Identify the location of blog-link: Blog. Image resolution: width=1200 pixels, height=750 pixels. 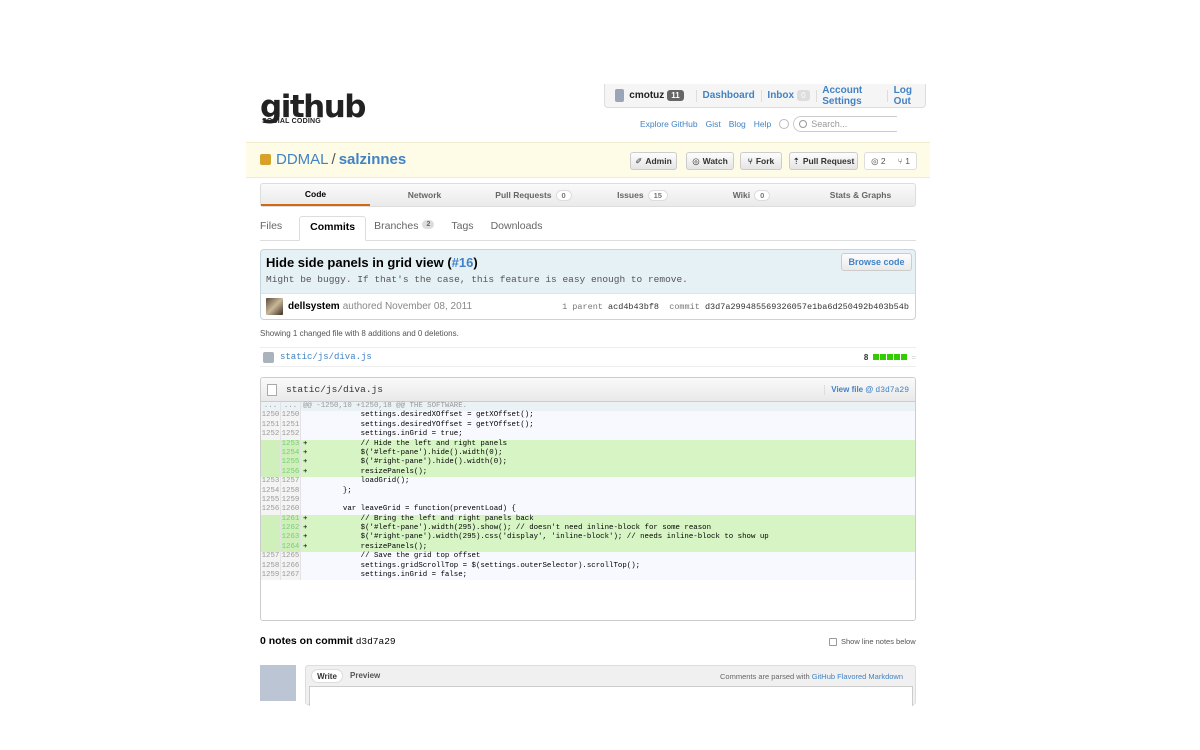
(737, 124).